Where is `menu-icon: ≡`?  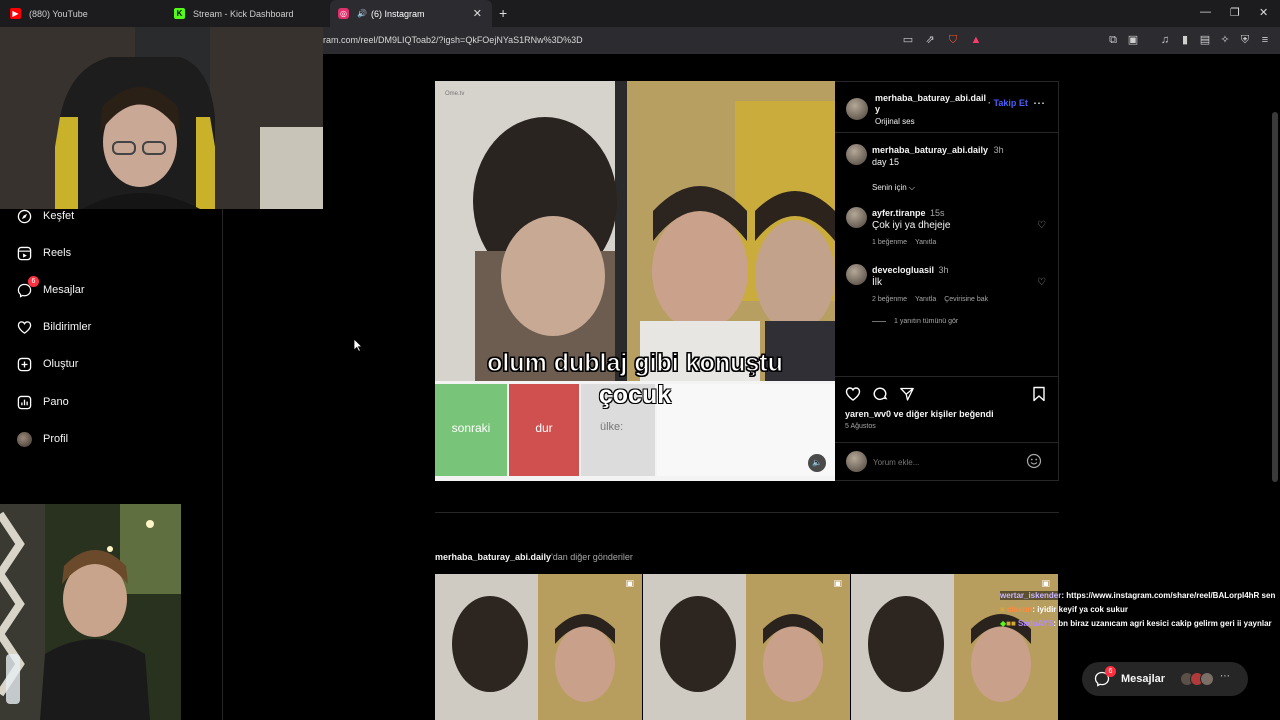 menu-icon: ≡ is located at coordinates (1265, 40).